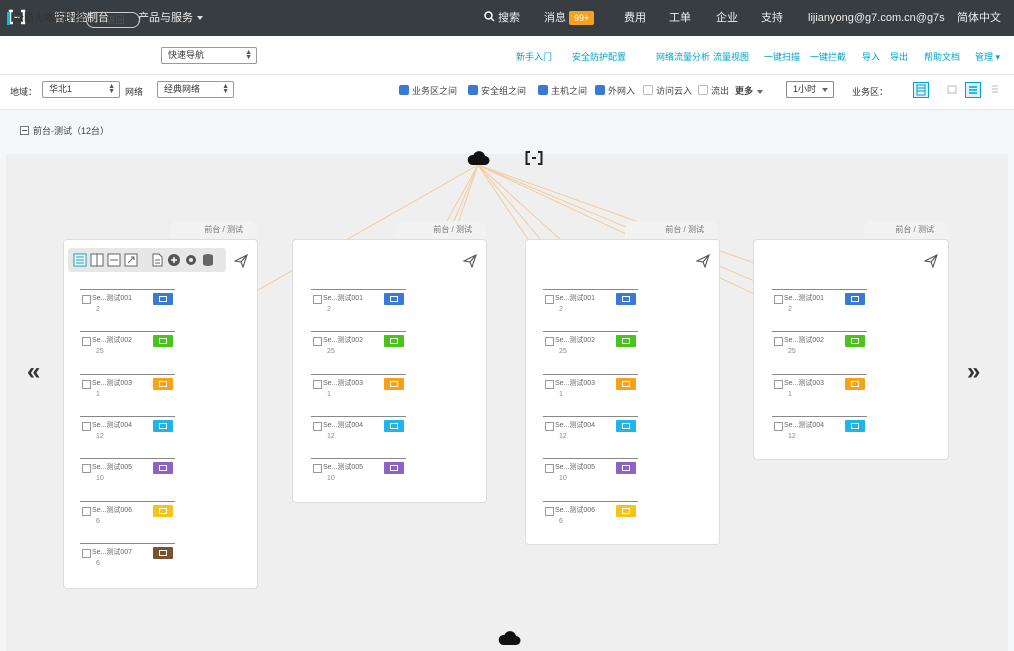  I want to click on link-one-click-block: 一键拦截, so click(828, 56).